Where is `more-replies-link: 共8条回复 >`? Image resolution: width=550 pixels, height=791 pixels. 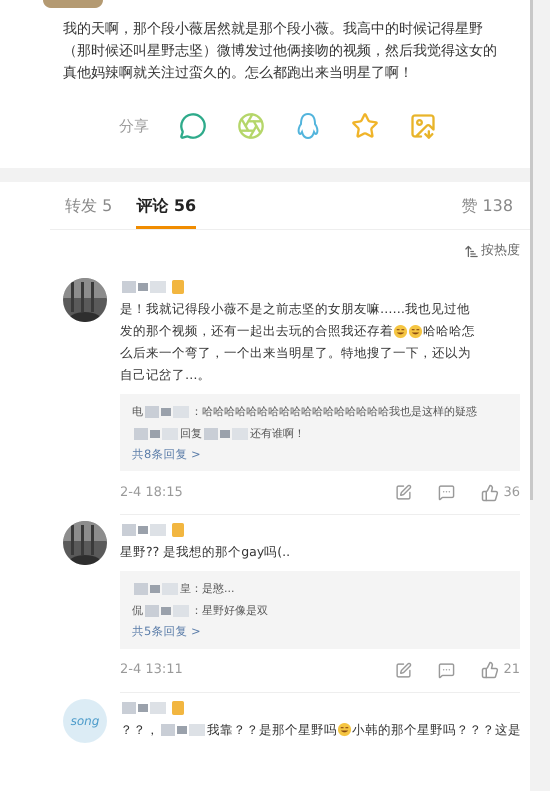
more-replies-link: 共8条回复 > is located at coordinates (320, 455).